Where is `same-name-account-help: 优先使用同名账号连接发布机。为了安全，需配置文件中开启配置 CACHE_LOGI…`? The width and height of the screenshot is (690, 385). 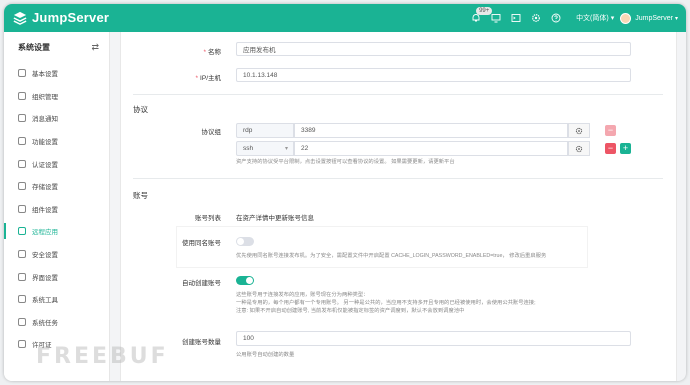 same-name-account-help: 优先使用同名账号连接发布机。为了安全，需配置文件中开启配置 CACHE_LOGI… is located at coordinates (391, 256).